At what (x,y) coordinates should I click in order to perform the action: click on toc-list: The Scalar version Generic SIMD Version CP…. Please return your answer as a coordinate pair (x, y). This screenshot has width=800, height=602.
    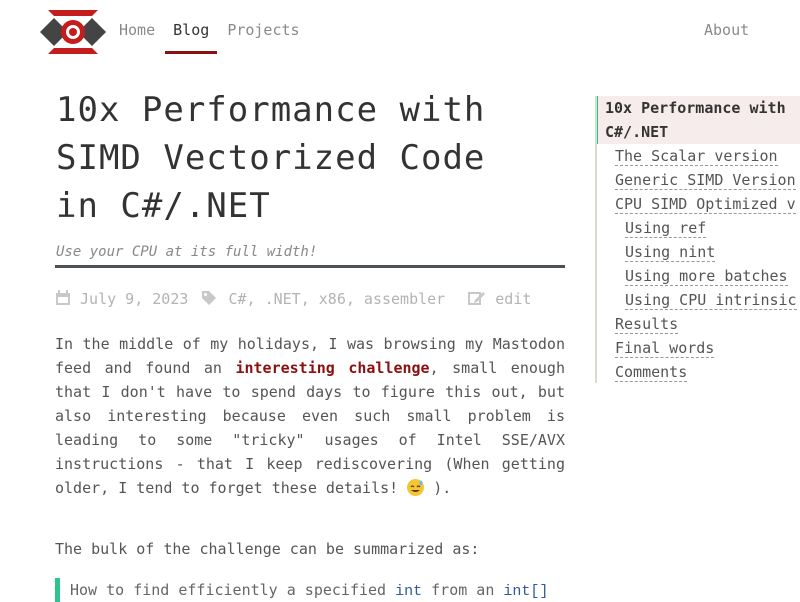
    Looking at the image, I should click on (698, 263).